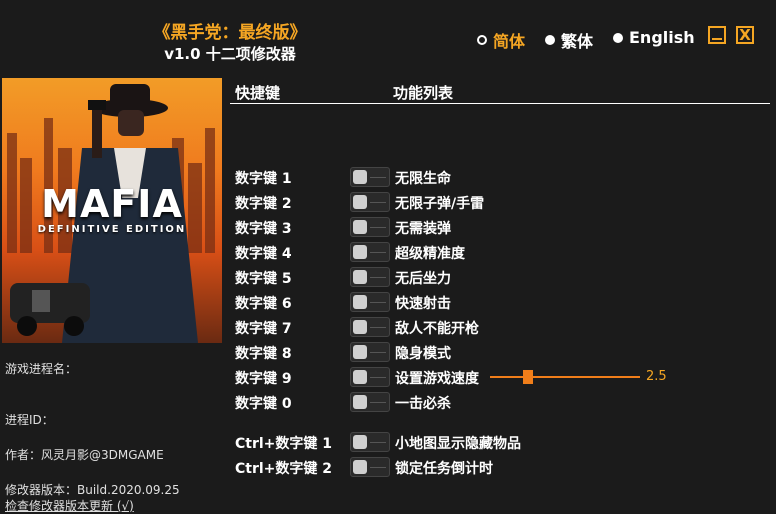 This screenshot has height=514, width=776. I want to click on hotkey-label: 数字键 0, so click(263, 404).